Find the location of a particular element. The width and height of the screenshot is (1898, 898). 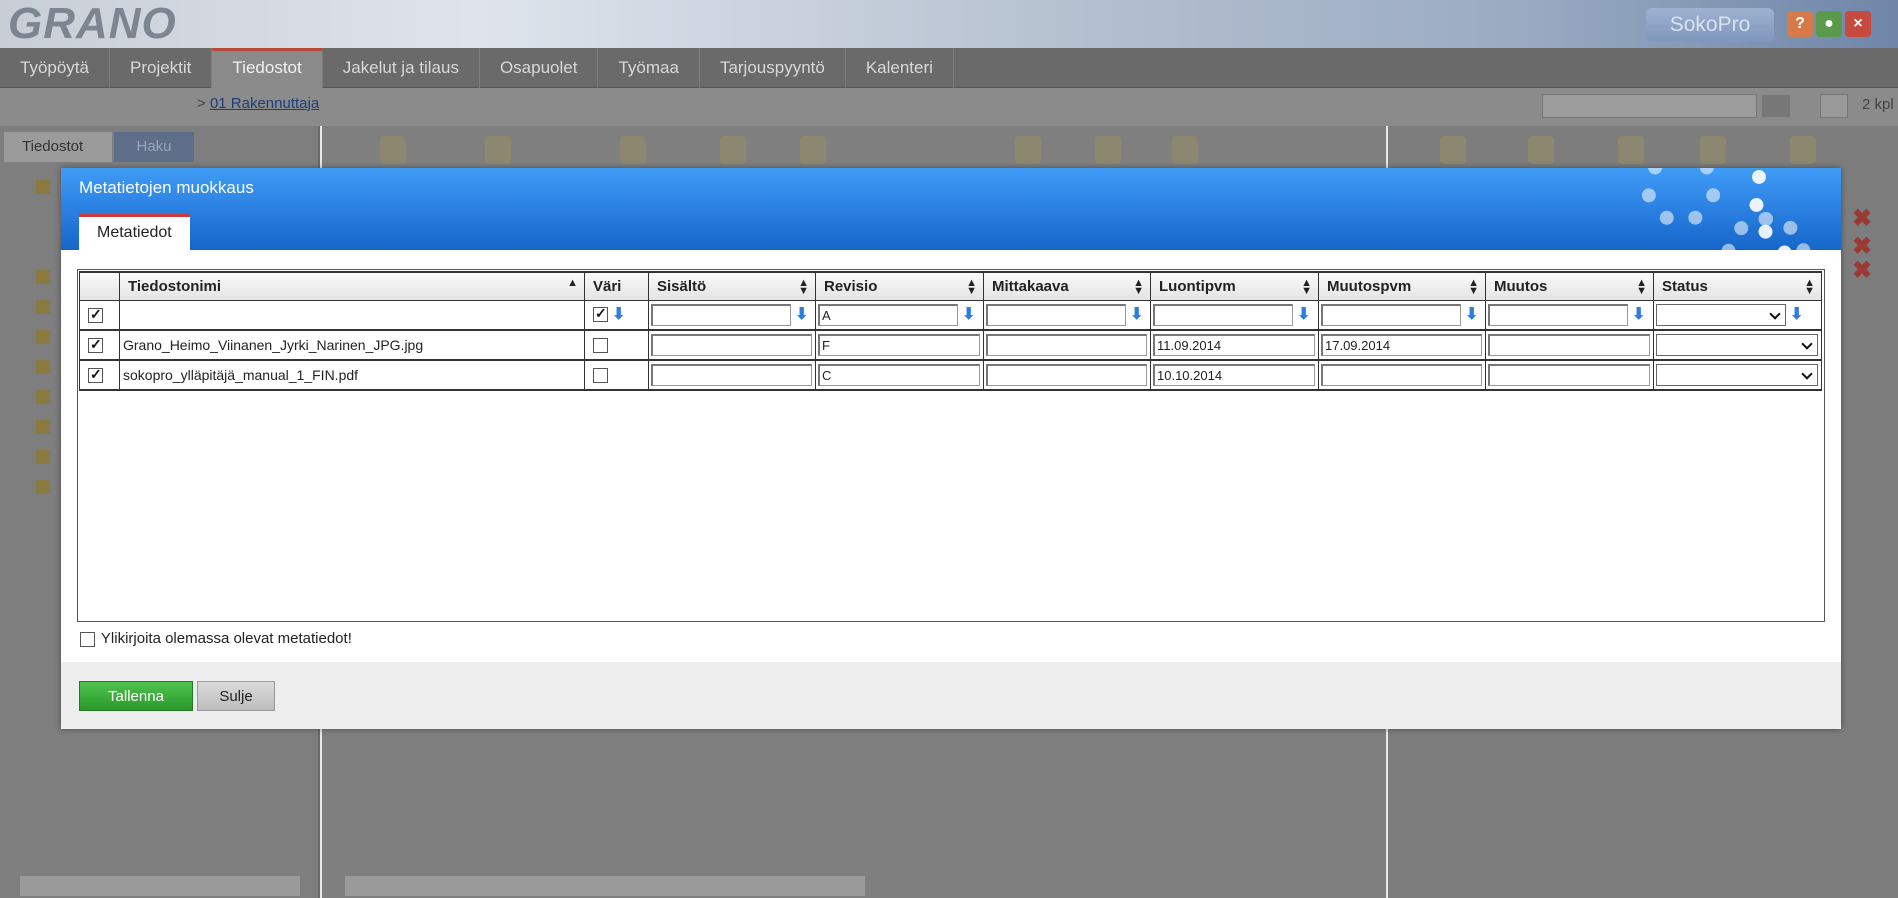

sokopro-logo: SokoPro is located at coordinates (1710, 25).